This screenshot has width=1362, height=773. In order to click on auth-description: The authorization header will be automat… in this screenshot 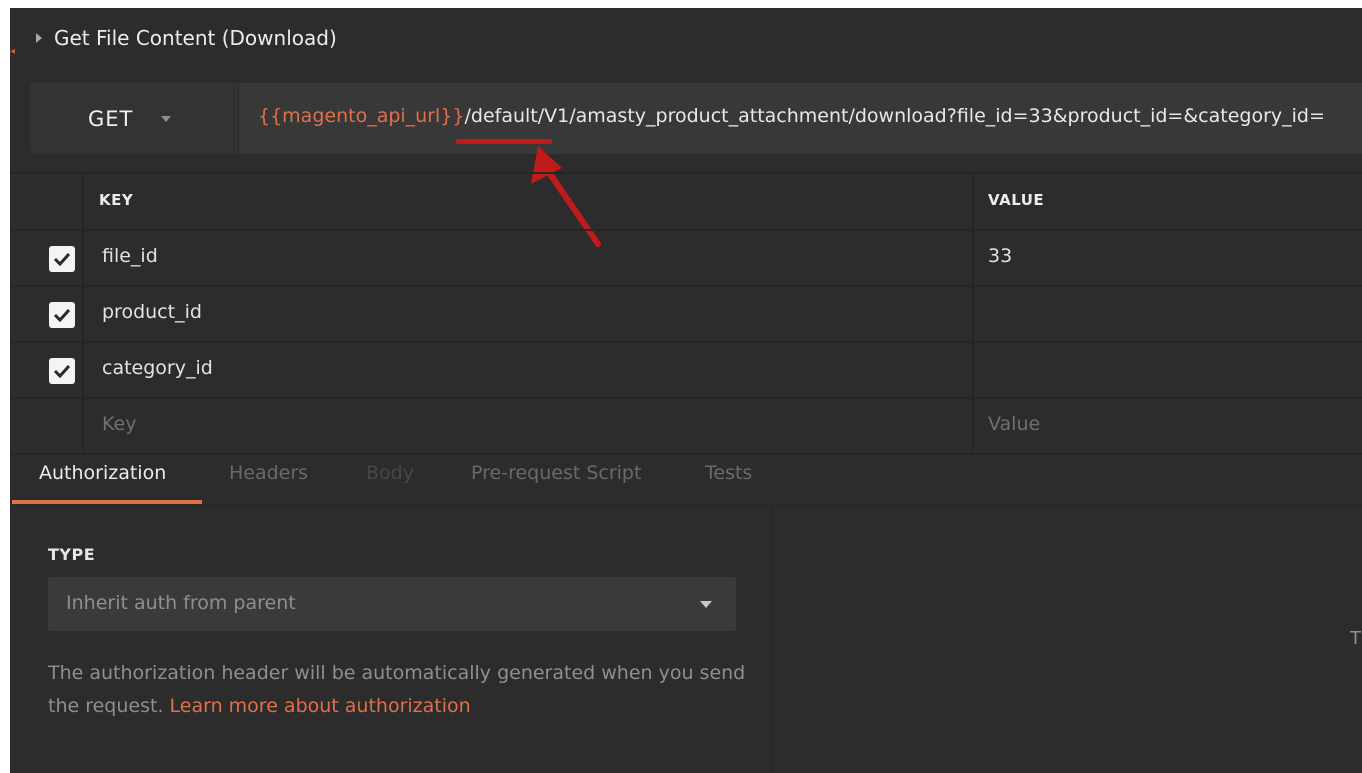, I will do `click(398, 690)`.